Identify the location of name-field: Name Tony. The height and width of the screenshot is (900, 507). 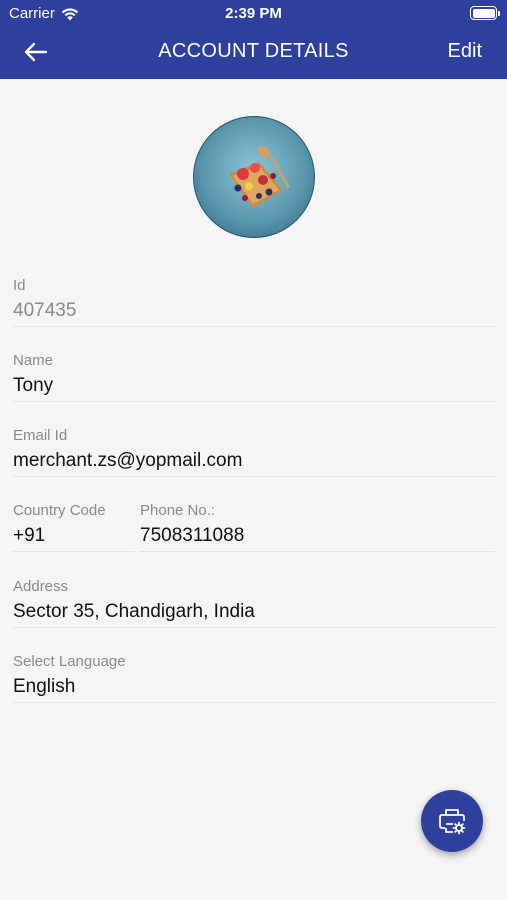
(254, 376).